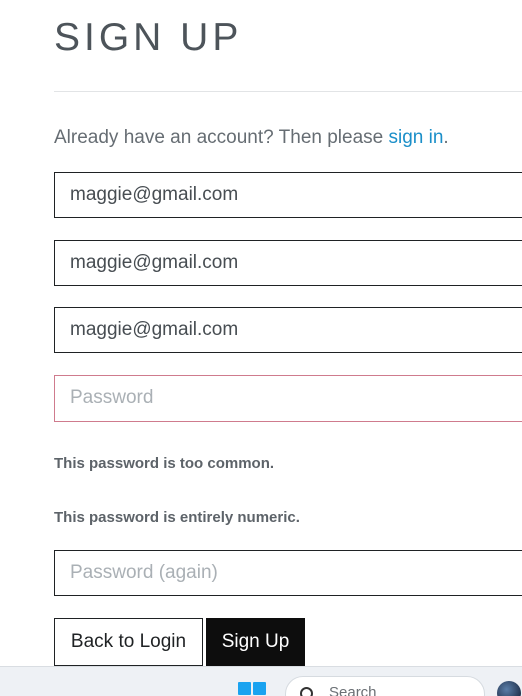 The image size is (522, 696). I want to click on email-field: maggie@gmail.com, so click(288, 195).